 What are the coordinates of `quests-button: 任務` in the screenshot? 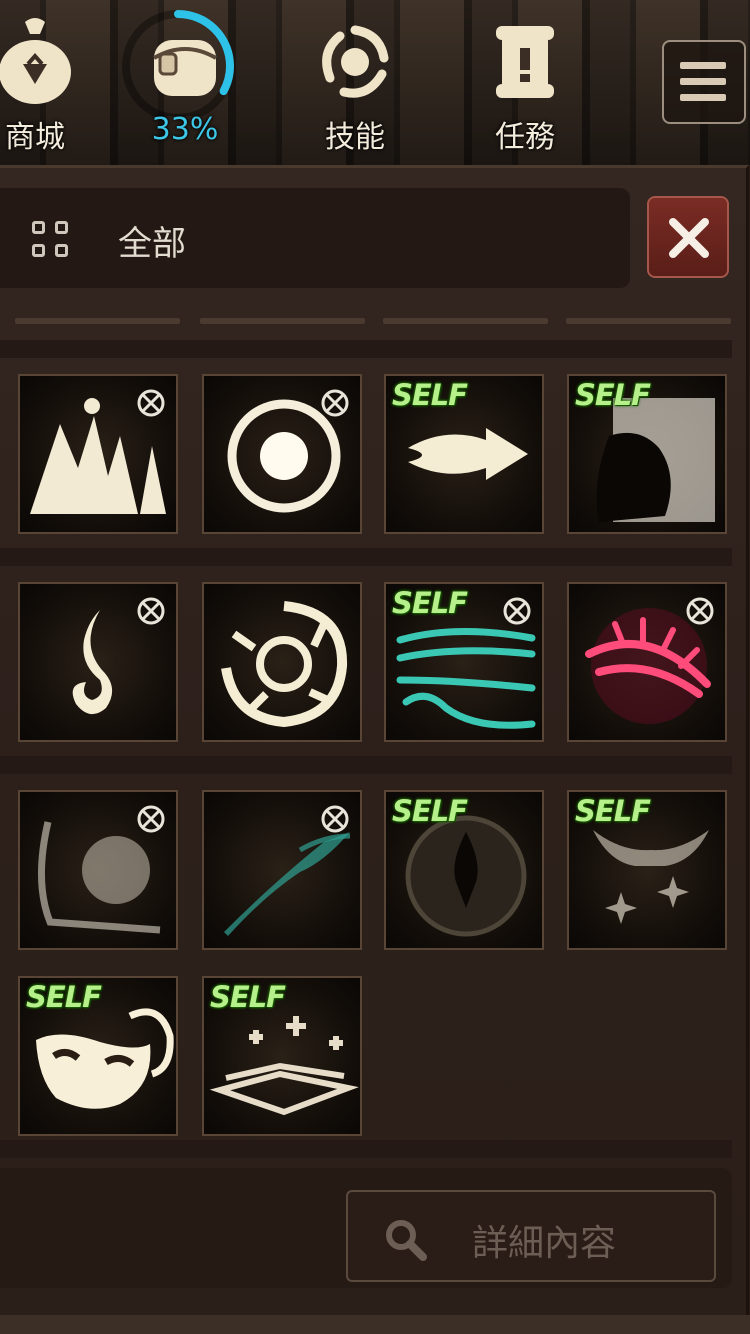 It's located at (525, 83).